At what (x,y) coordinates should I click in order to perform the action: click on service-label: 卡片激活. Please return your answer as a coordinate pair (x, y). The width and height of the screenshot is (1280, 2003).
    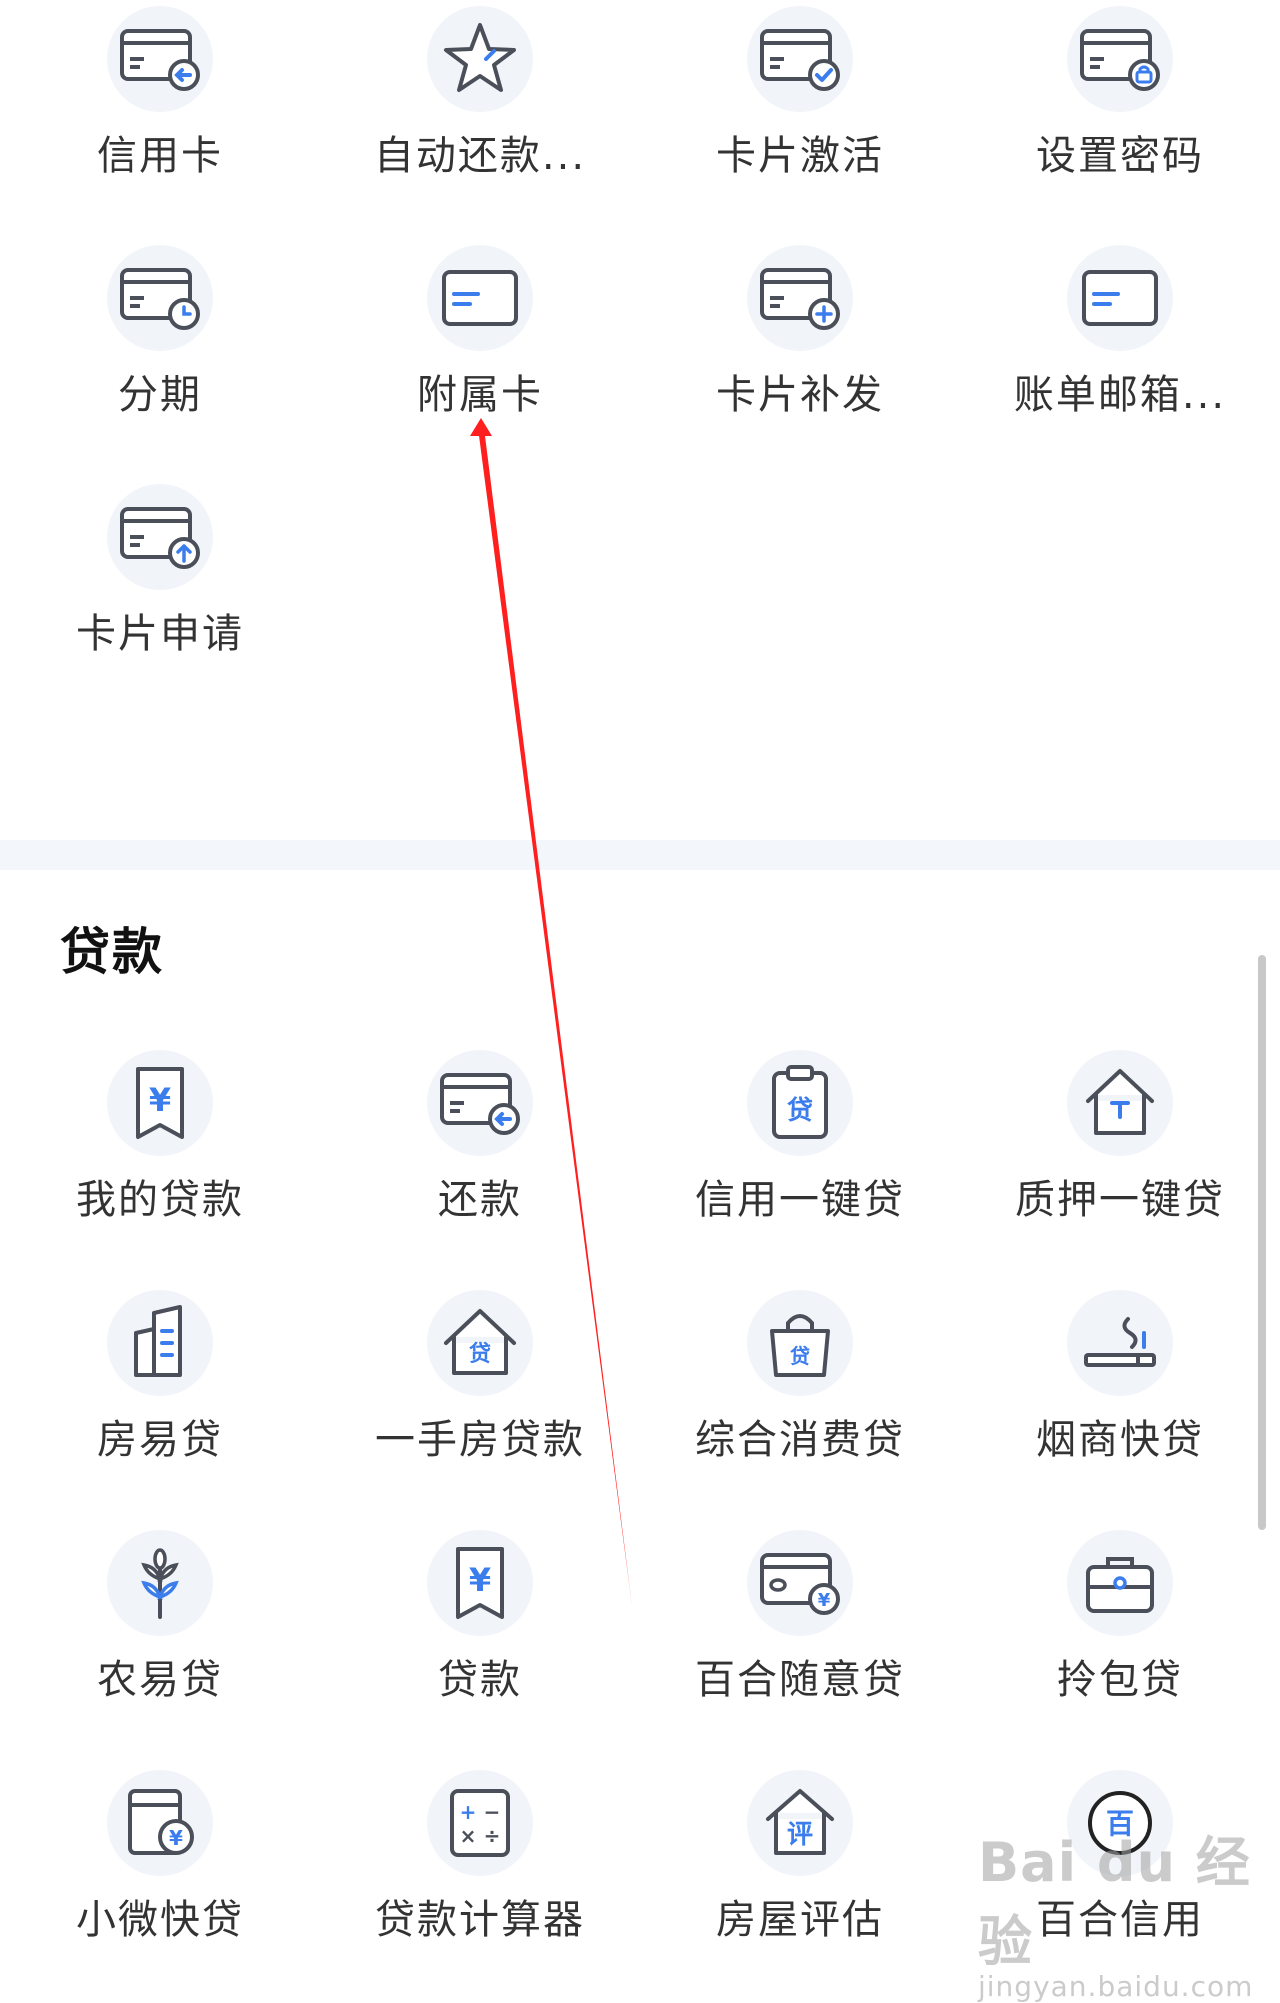
    Looking at the image, I should click on (800, 156).